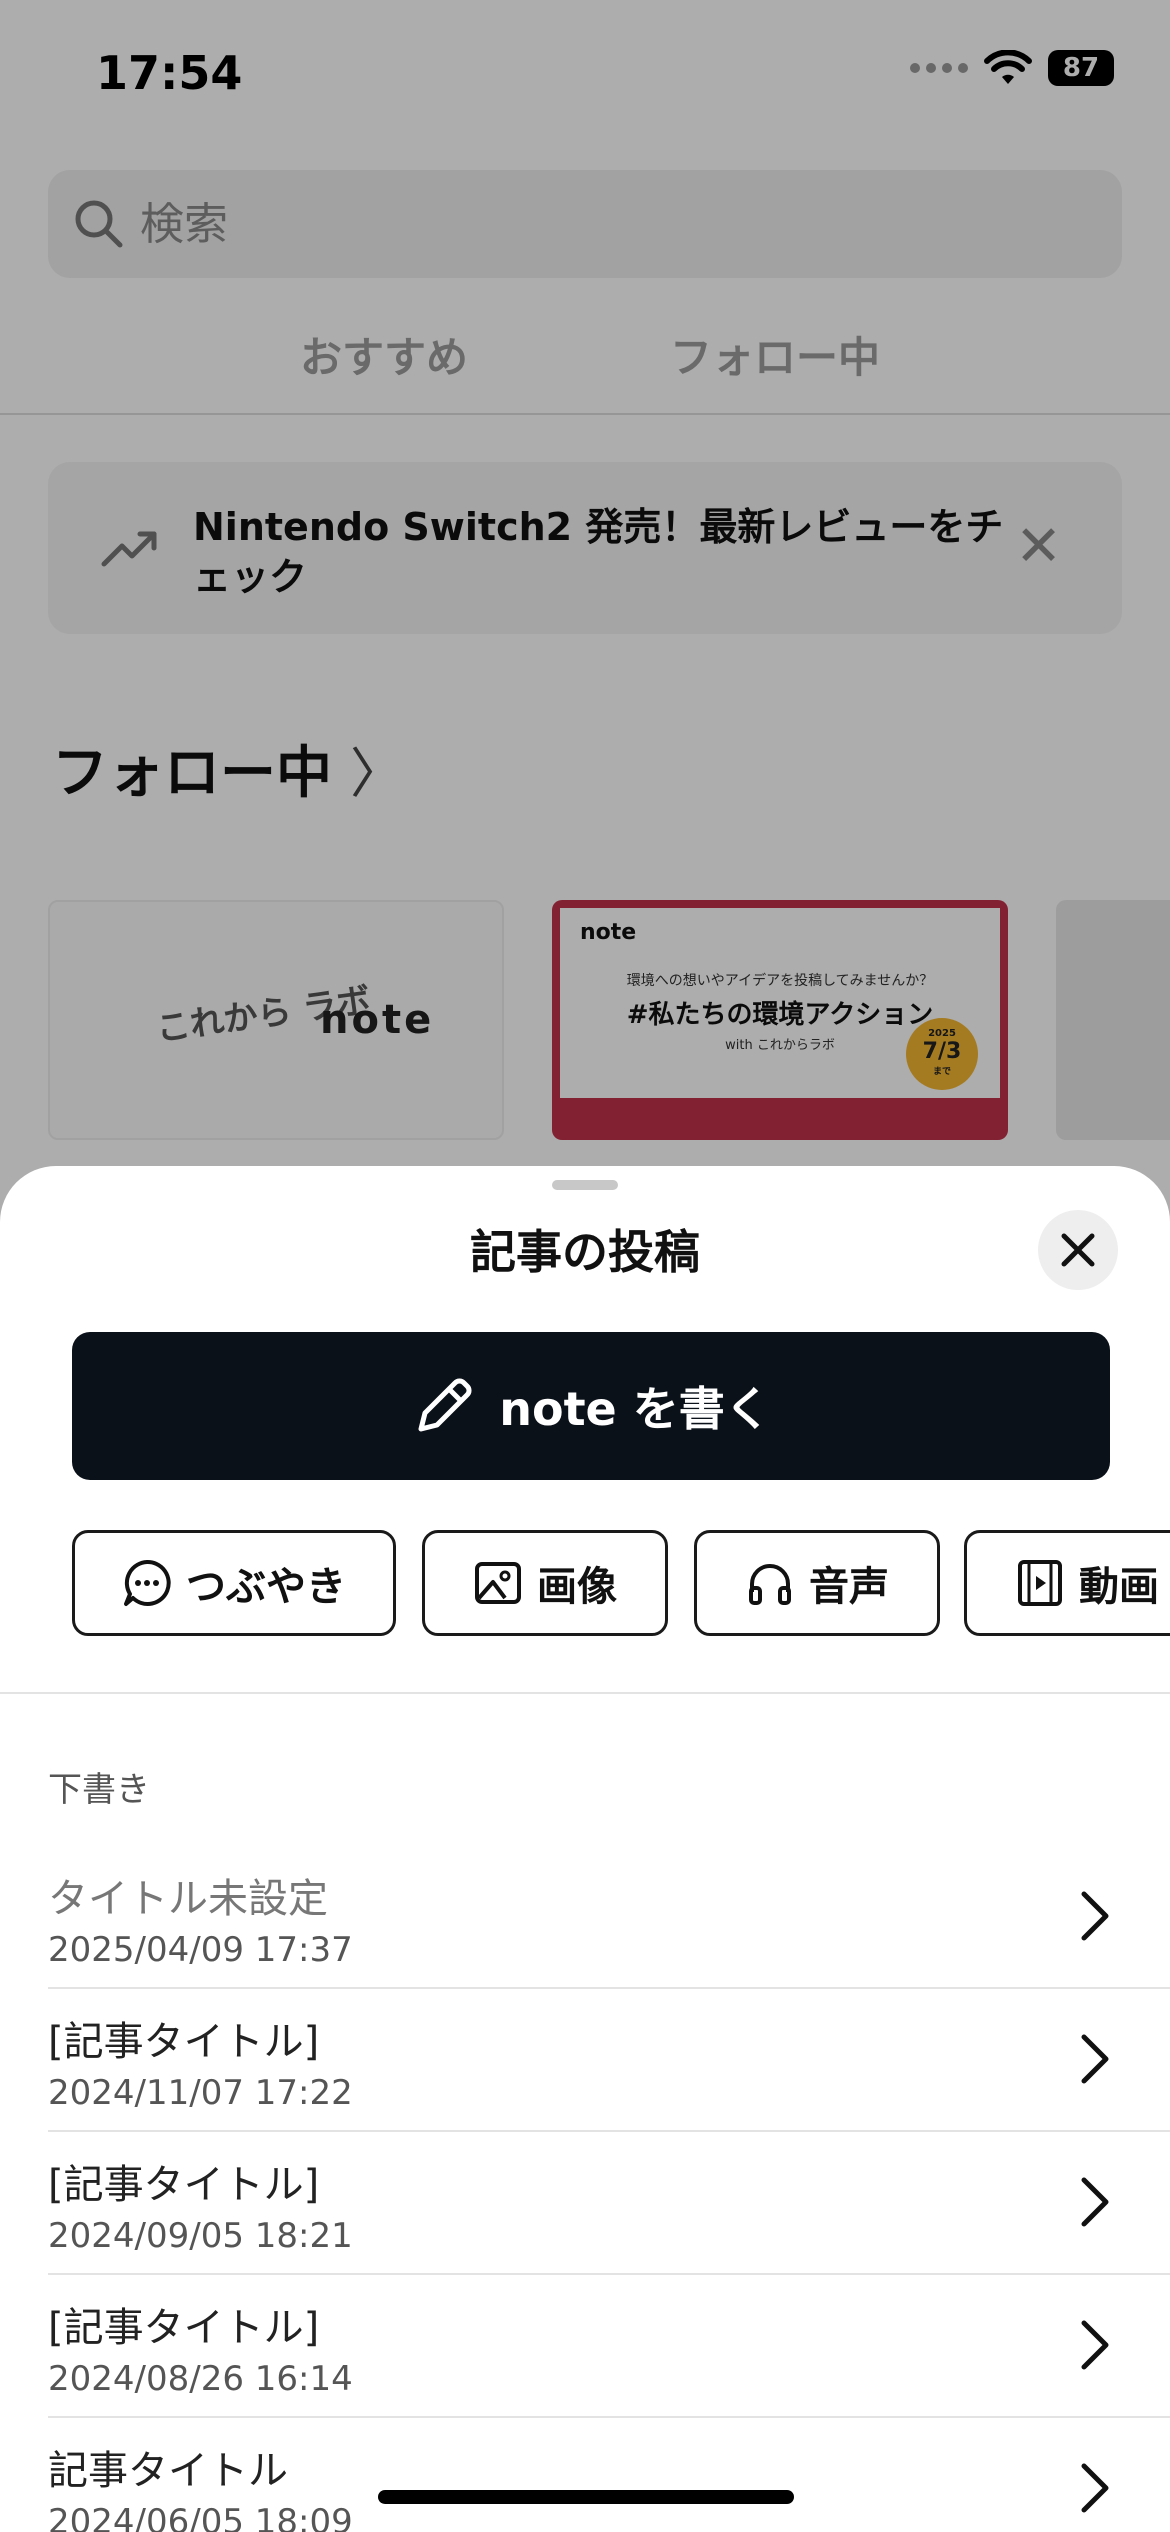  What do you see at coordinates (585, 1185) in the screenshot?
I see `sheet-drag-handle` at bounding box center [585, 1185].